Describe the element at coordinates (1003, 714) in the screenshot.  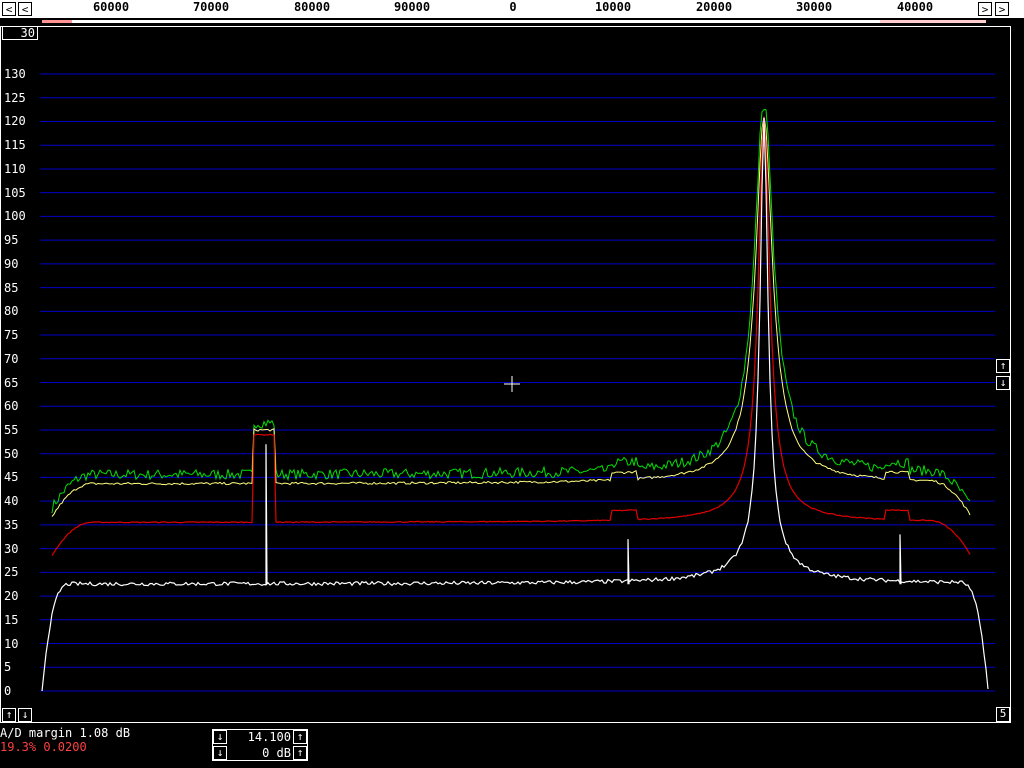
I see `channel-box: 5` at that location.